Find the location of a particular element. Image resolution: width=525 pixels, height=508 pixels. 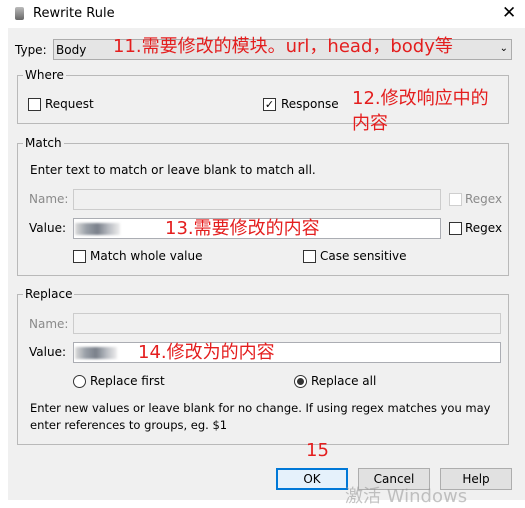

response-checkbox: ✓ is located at coordinates (269, 104).